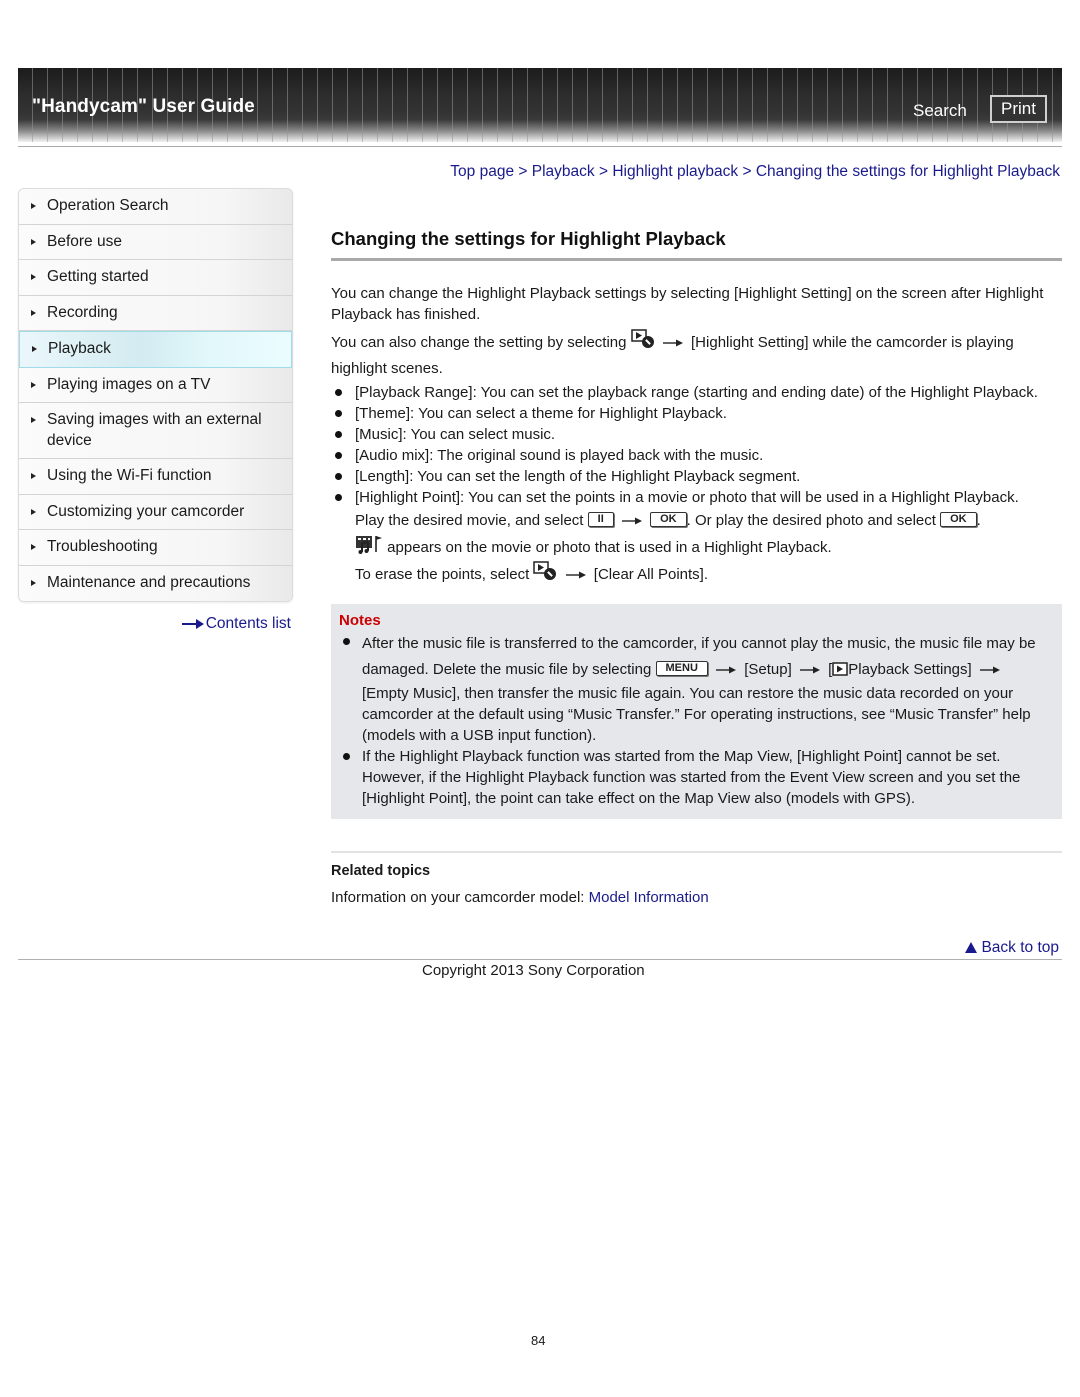 The height and width of the screenshot is (1397, 1080). I want to click on step-text: ., so click(978, 520).